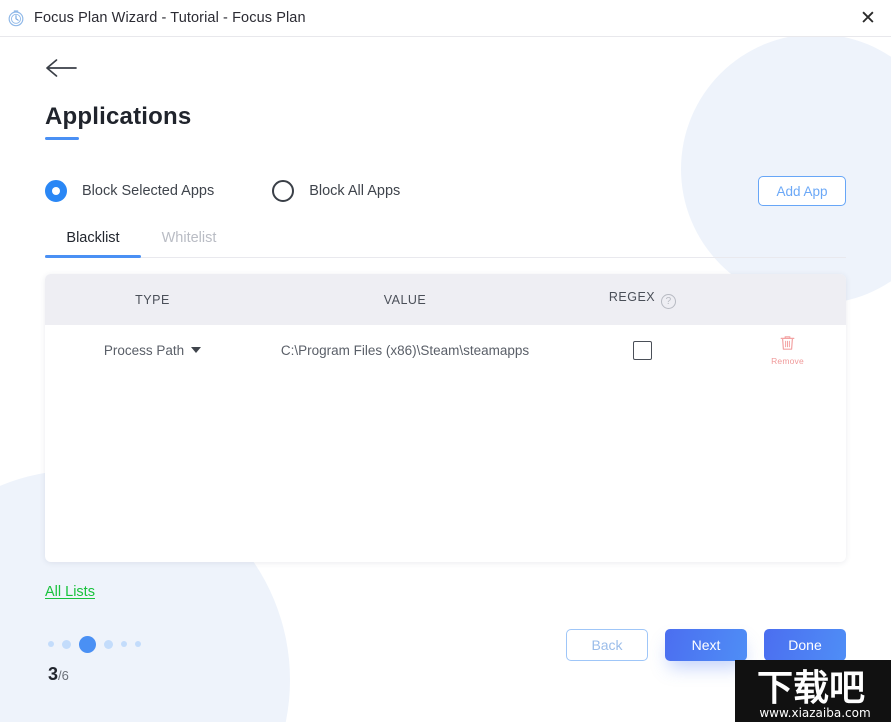  I want to click on add-app-button: Add App, so click(802, 191).